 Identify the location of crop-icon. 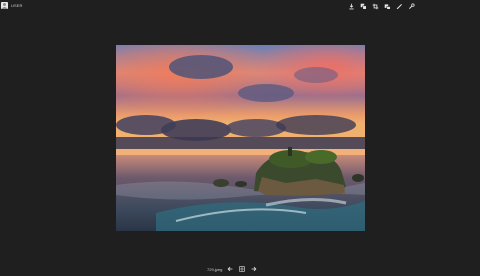
(375, 6).